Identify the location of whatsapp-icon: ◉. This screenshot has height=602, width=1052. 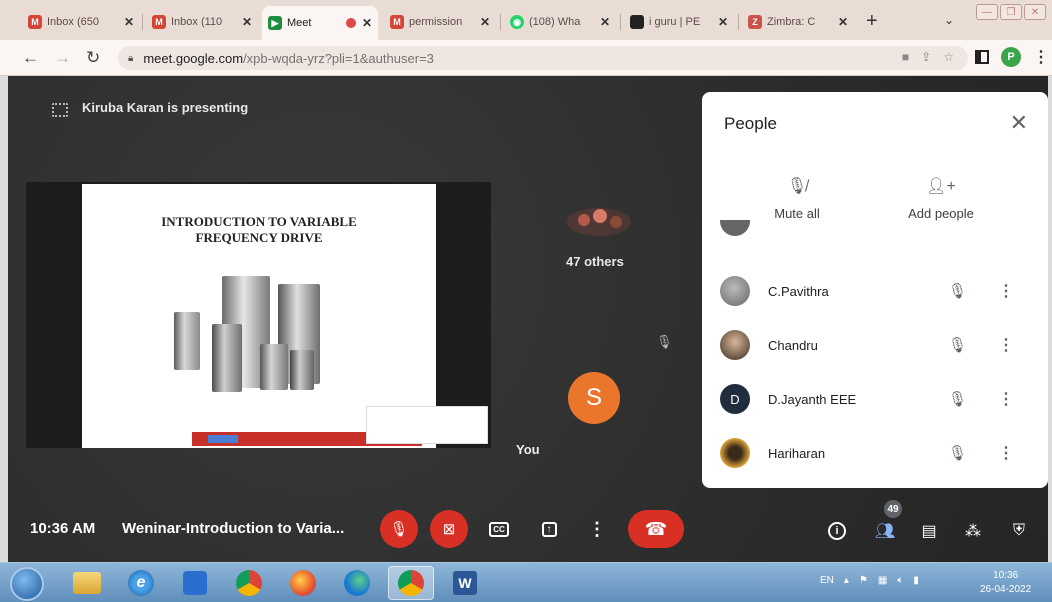
(517, 22).